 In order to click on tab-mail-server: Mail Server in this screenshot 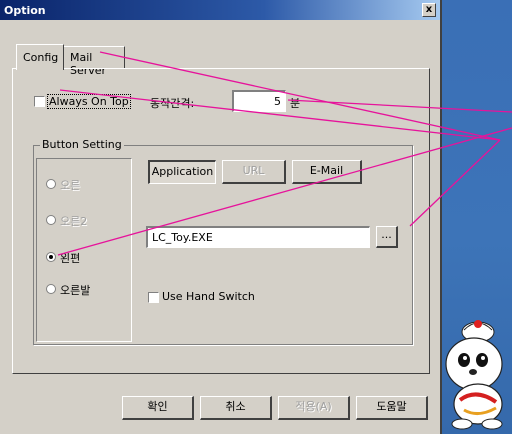, I will do `click(94, 61)`.